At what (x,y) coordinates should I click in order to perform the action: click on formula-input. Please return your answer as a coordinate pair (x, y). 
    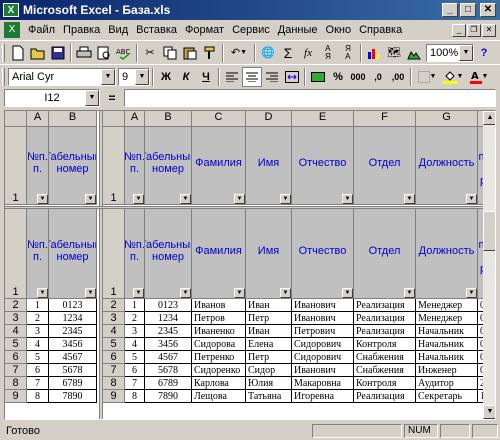
    Looking at the image, I should click on (310, 98).